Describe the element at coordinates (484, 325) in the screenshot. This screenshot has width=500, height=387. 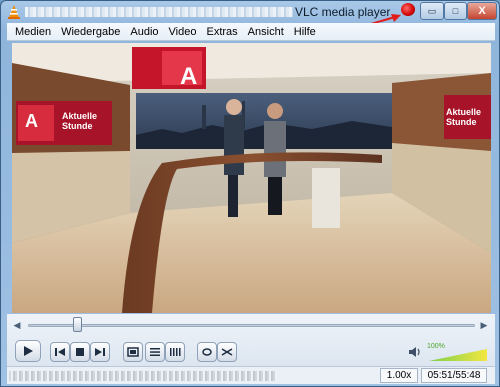
I see `seek-forward-icon: ▶` at that location.